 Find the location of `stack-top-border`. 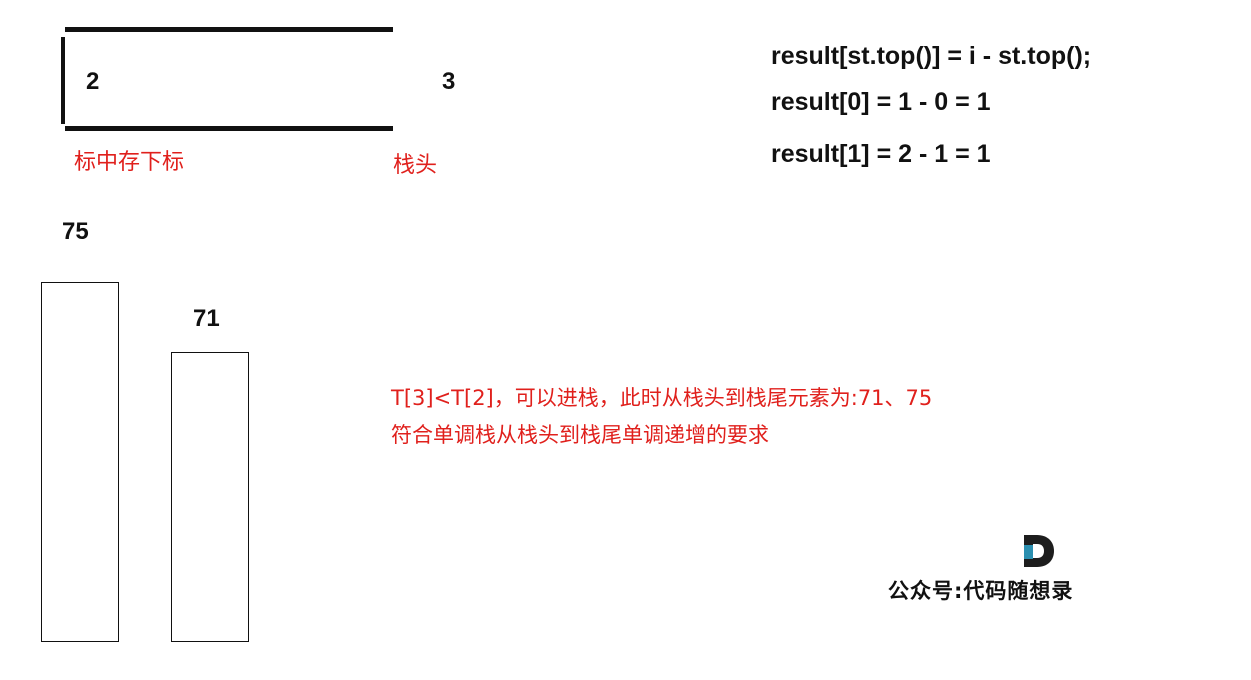

stack-top-border is located at coordinates (229, 29).